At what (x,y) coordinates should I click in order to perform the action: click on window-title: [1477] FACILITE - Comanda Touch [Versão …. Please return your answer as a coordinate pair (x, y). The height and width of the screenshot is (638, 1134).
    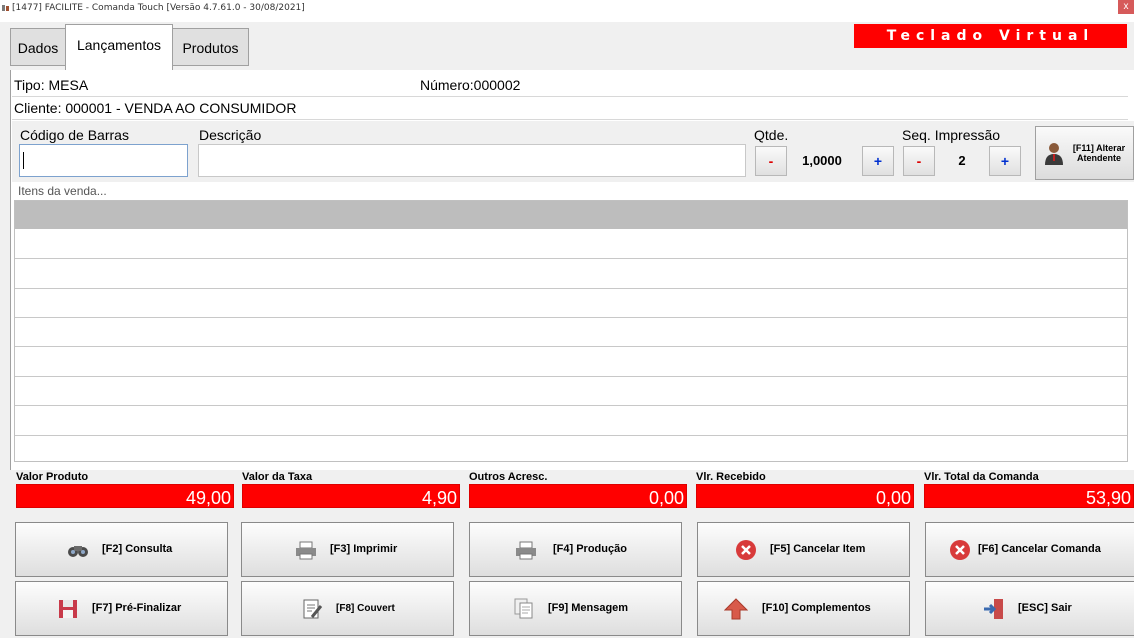
    Looking at the image, I should click on (158, 8).